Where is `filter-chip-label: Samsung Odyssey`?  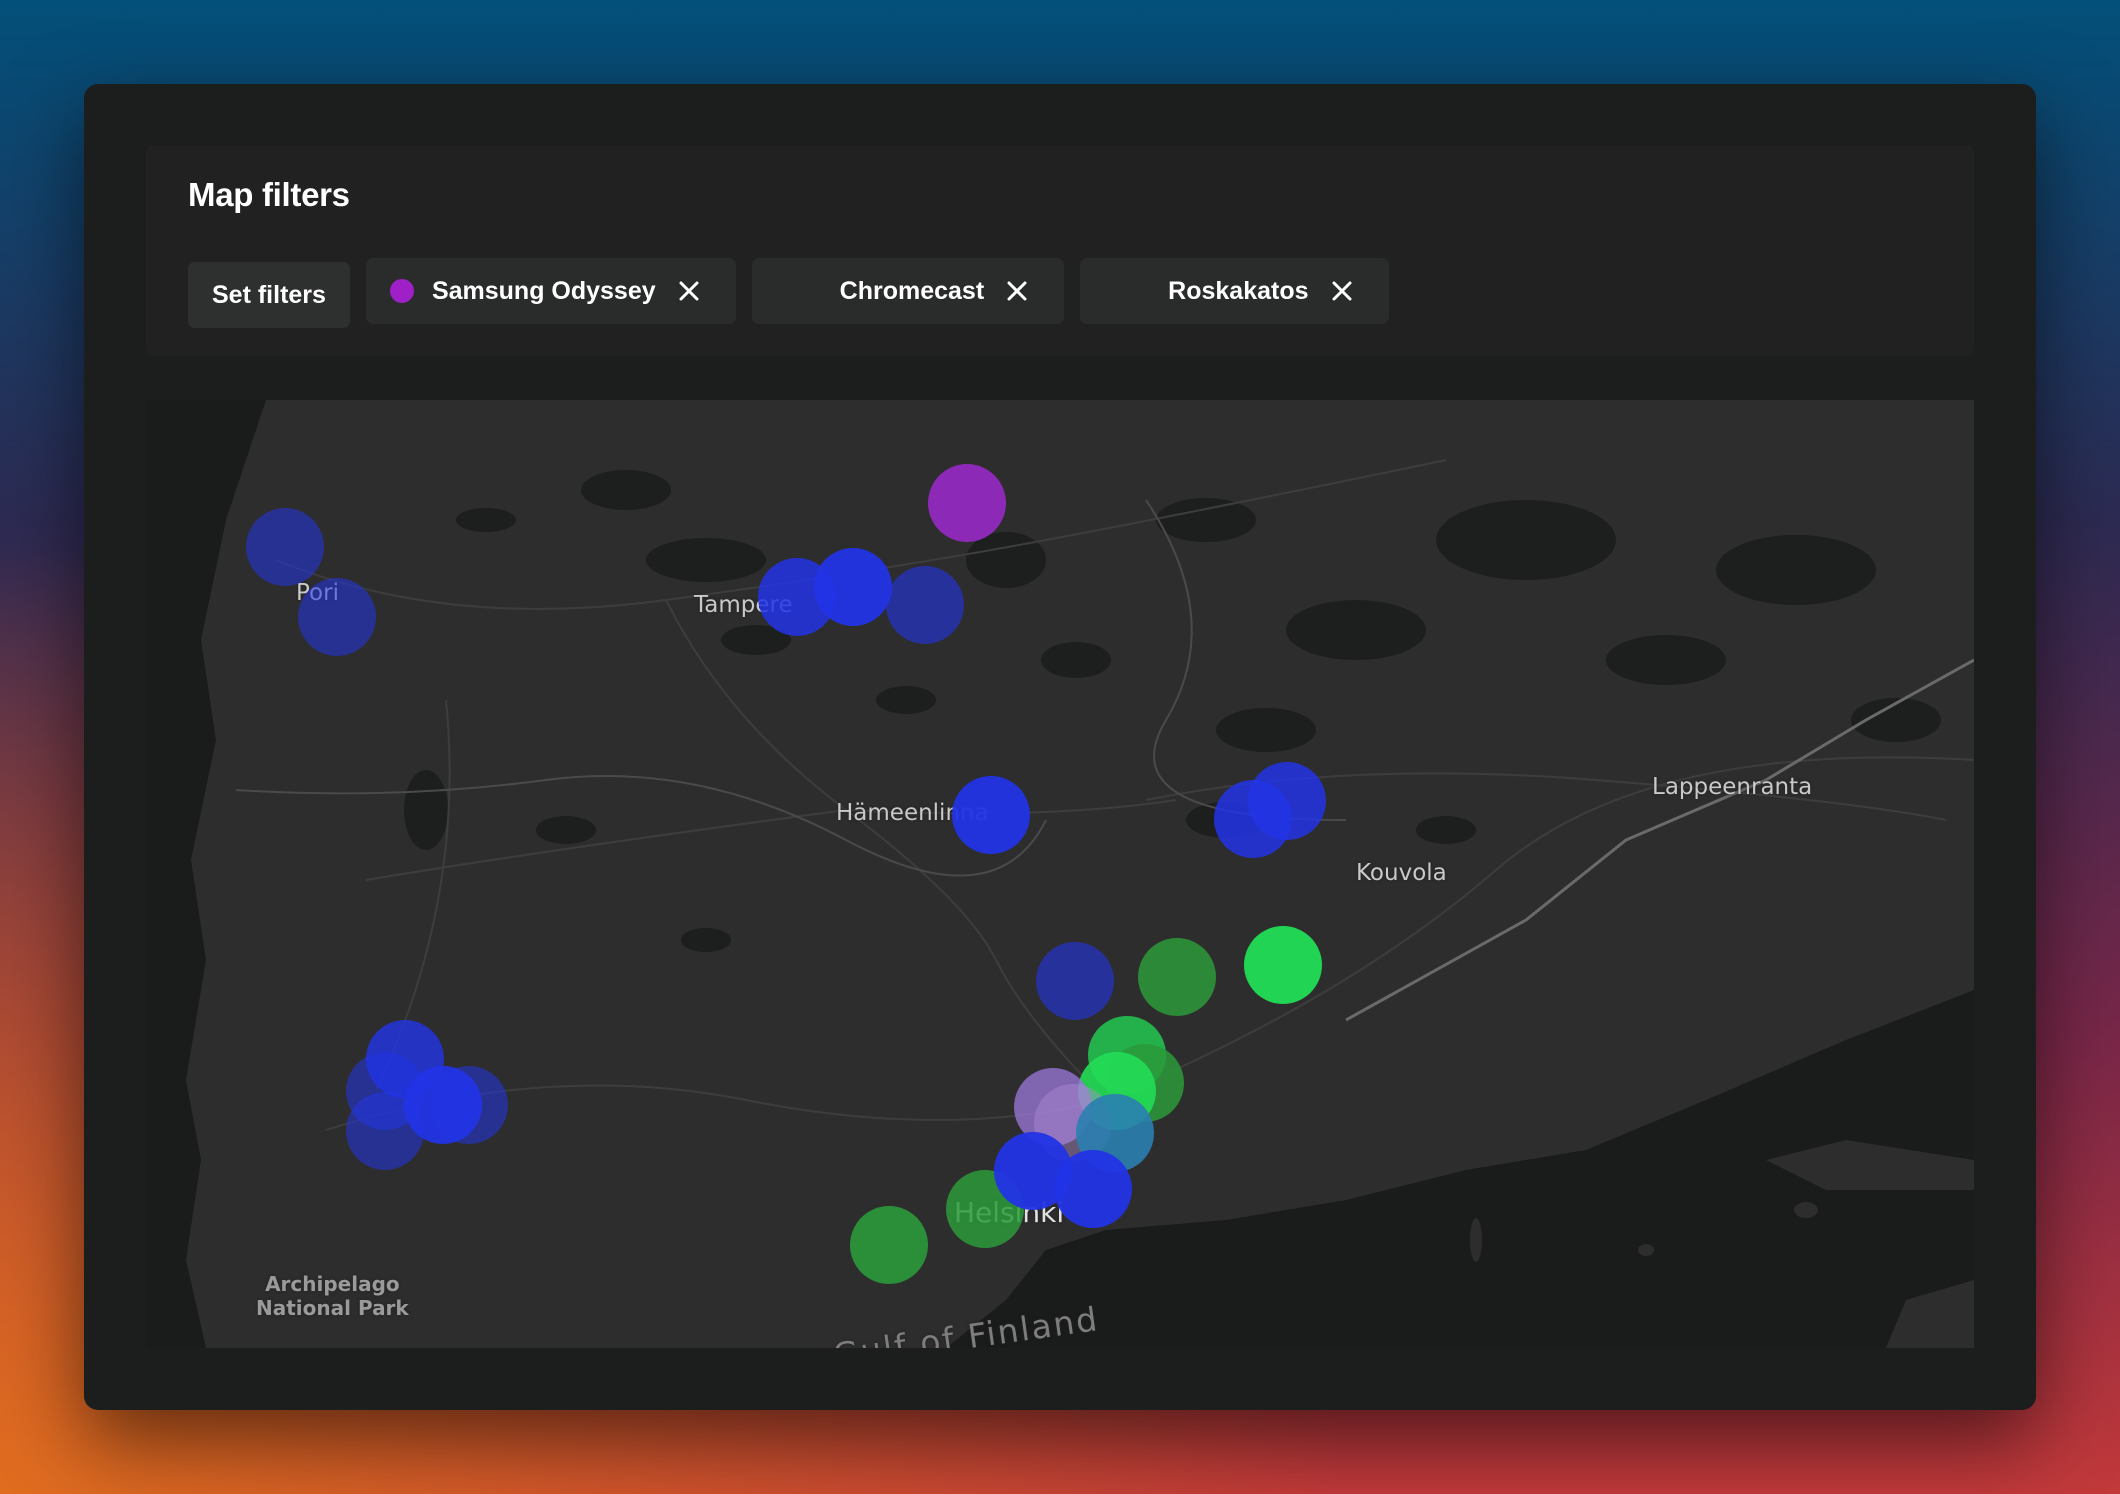
filter-chip-label: Samsung Odyssey is located at coordinates (543, 290).